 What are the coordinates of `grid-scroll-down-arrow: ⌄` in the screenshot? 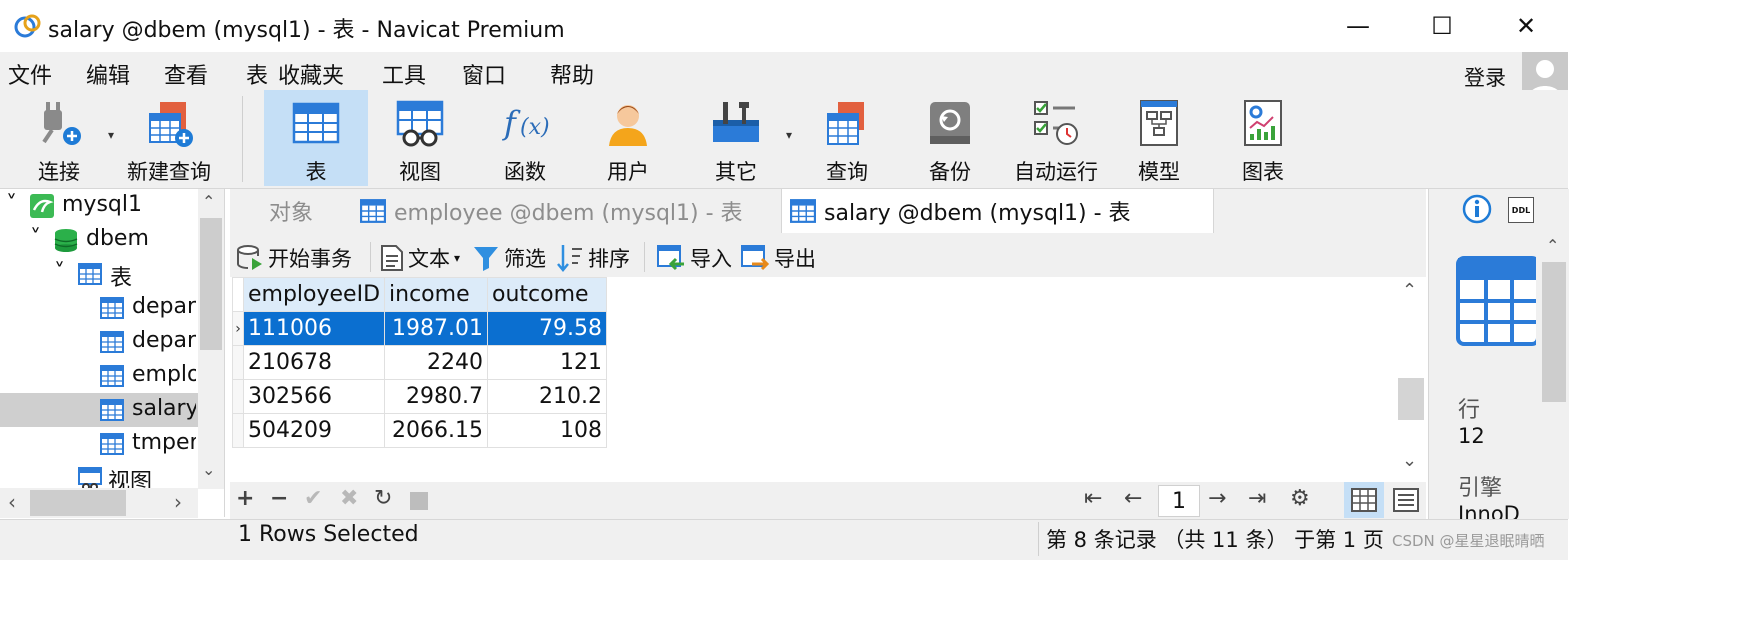 It's located at (1409, 460).